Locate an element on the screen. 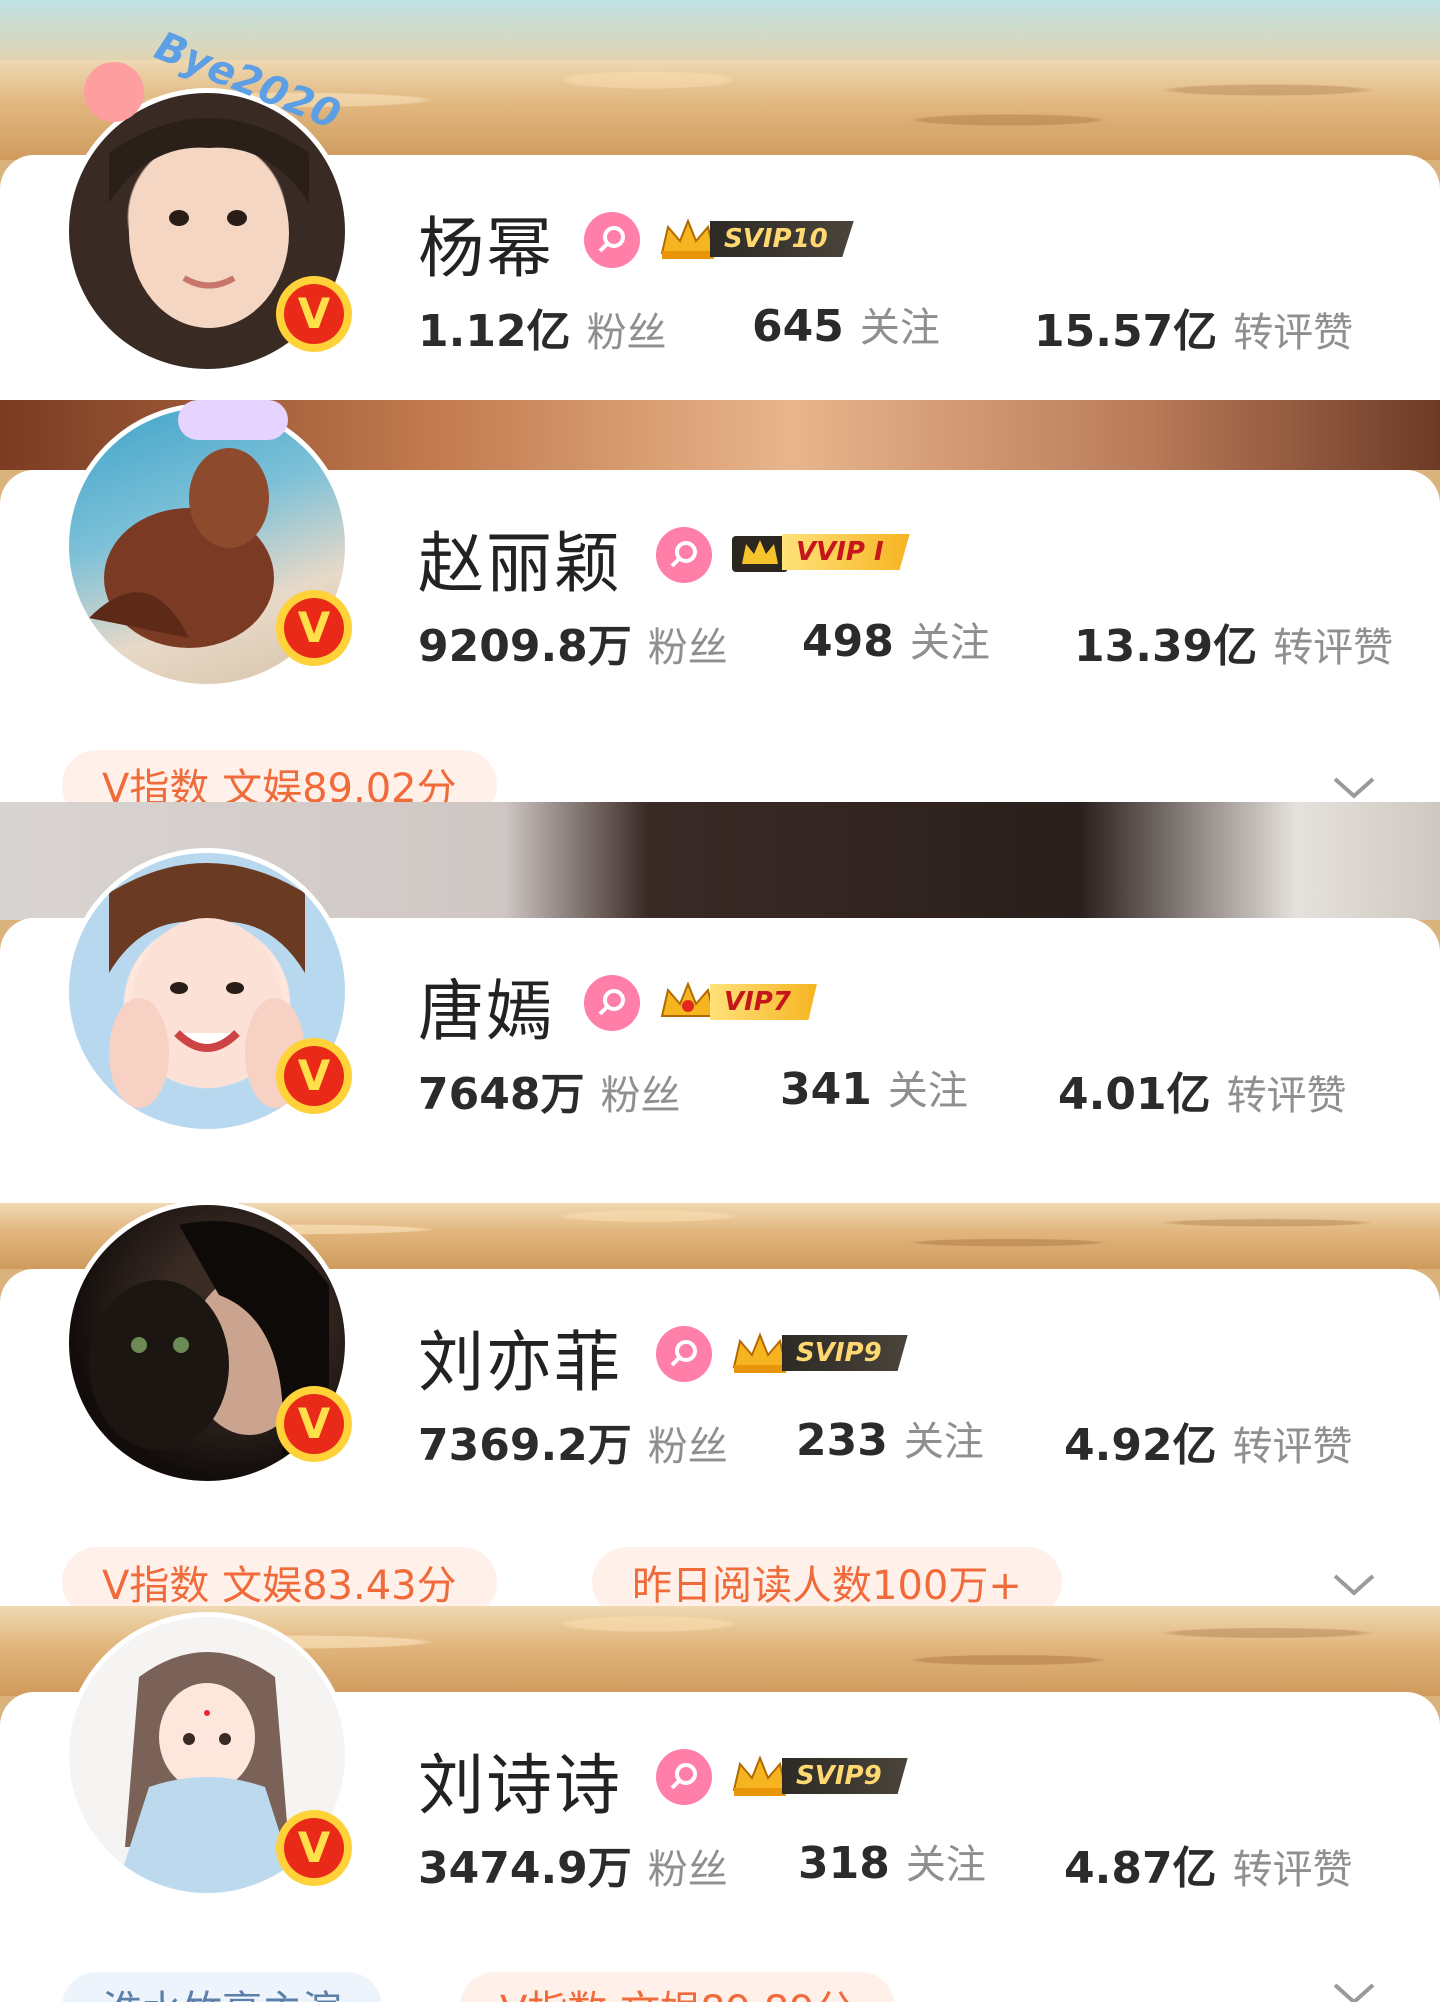  profile-name: 唐嫣 is located at coordinates (486, 1011).